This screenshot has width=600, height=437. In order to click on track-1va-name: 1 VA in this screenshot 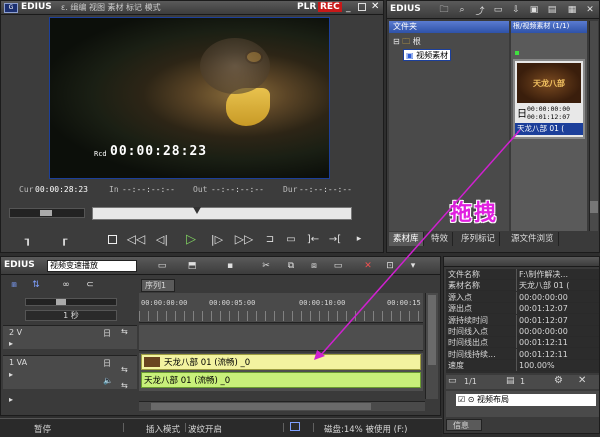, I will do `click(18, 362)`.